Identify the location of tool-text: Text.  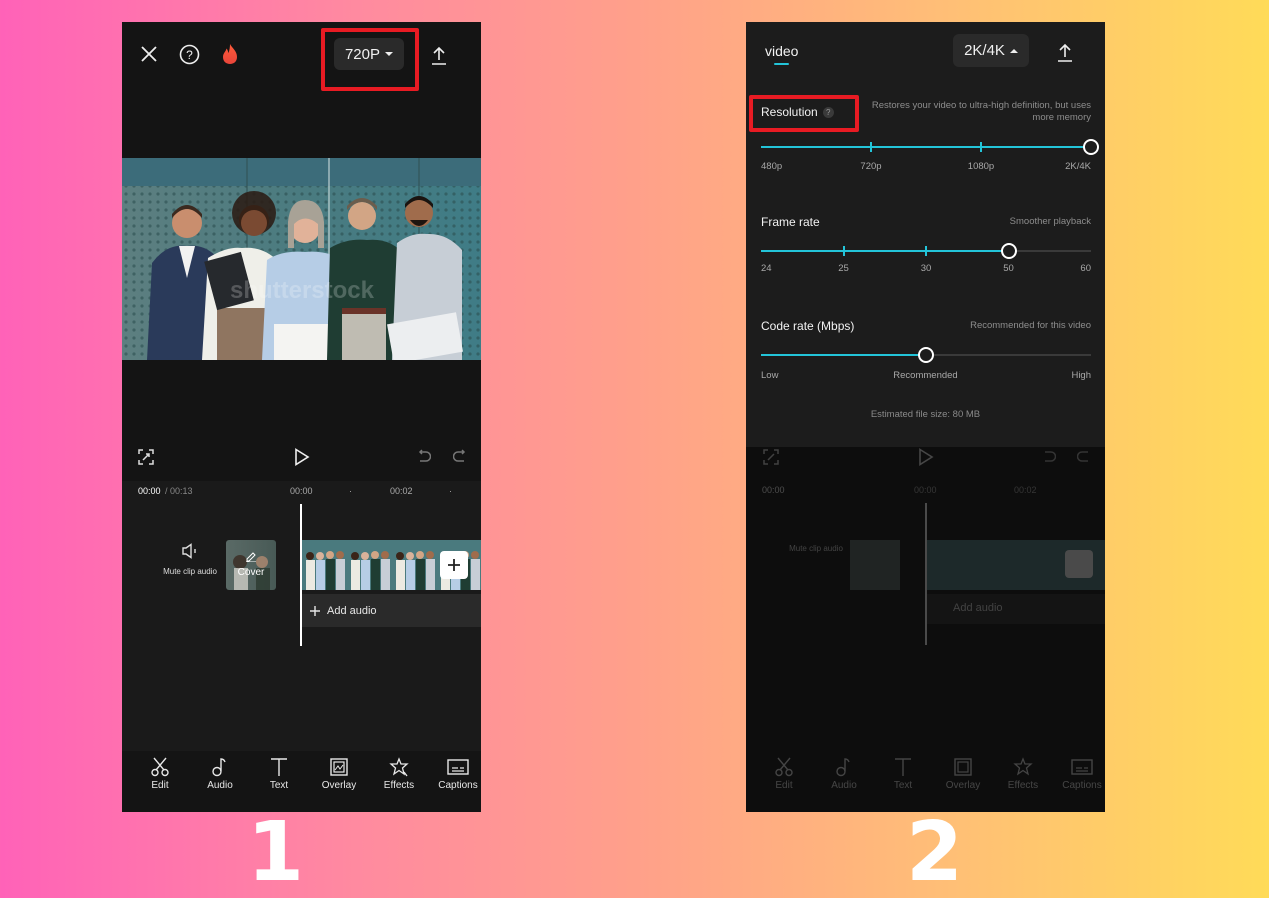
(279, 774).